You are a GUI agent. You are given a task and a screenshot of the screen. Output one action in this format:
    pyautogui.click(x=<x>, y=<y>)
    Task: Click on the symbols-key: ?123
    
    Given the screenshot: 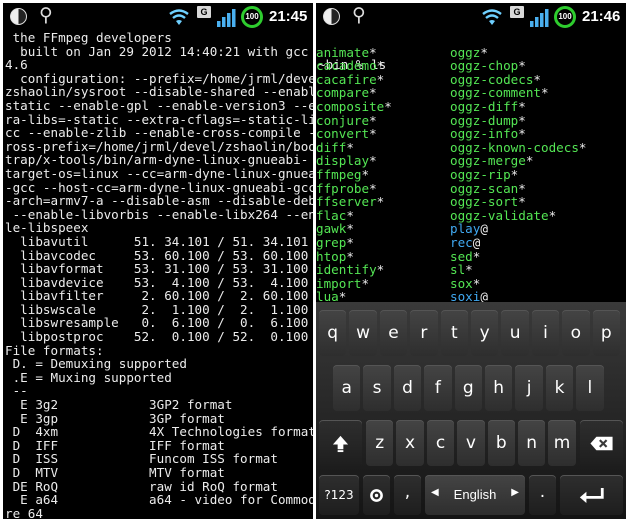 What is the action you would take?
    pyautogui.click(x=339, y=495)
    